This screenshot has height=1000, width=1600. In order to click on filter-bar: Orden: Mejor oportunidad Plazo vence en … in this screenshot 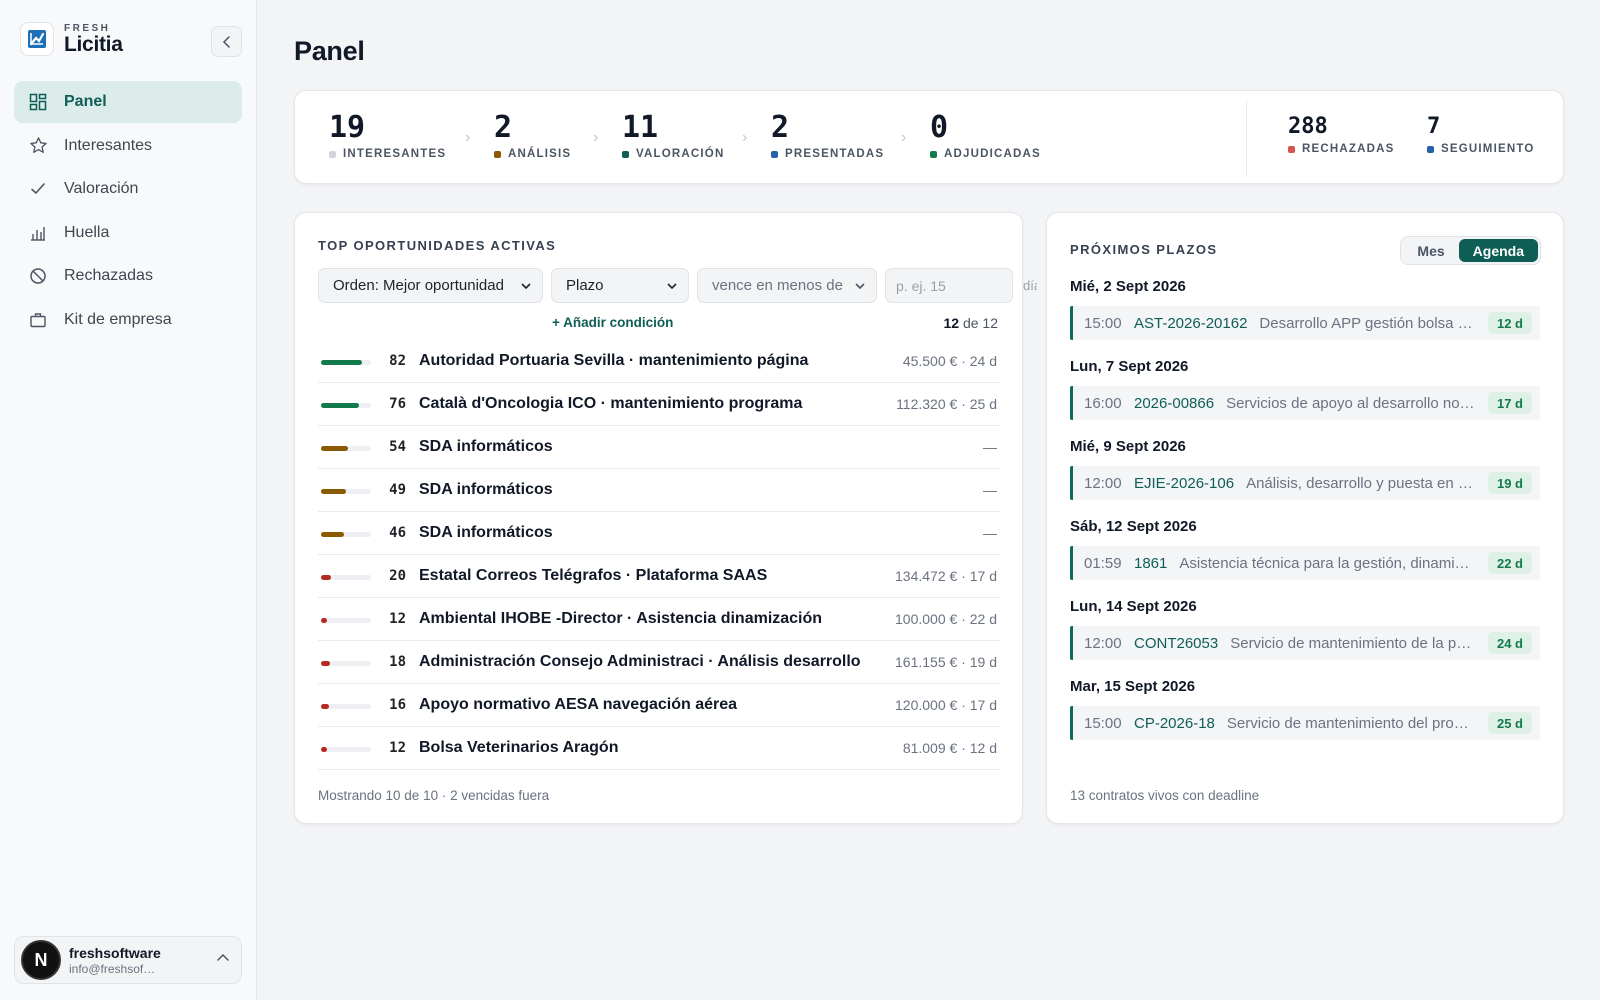, I will do `click(677, 285)`.